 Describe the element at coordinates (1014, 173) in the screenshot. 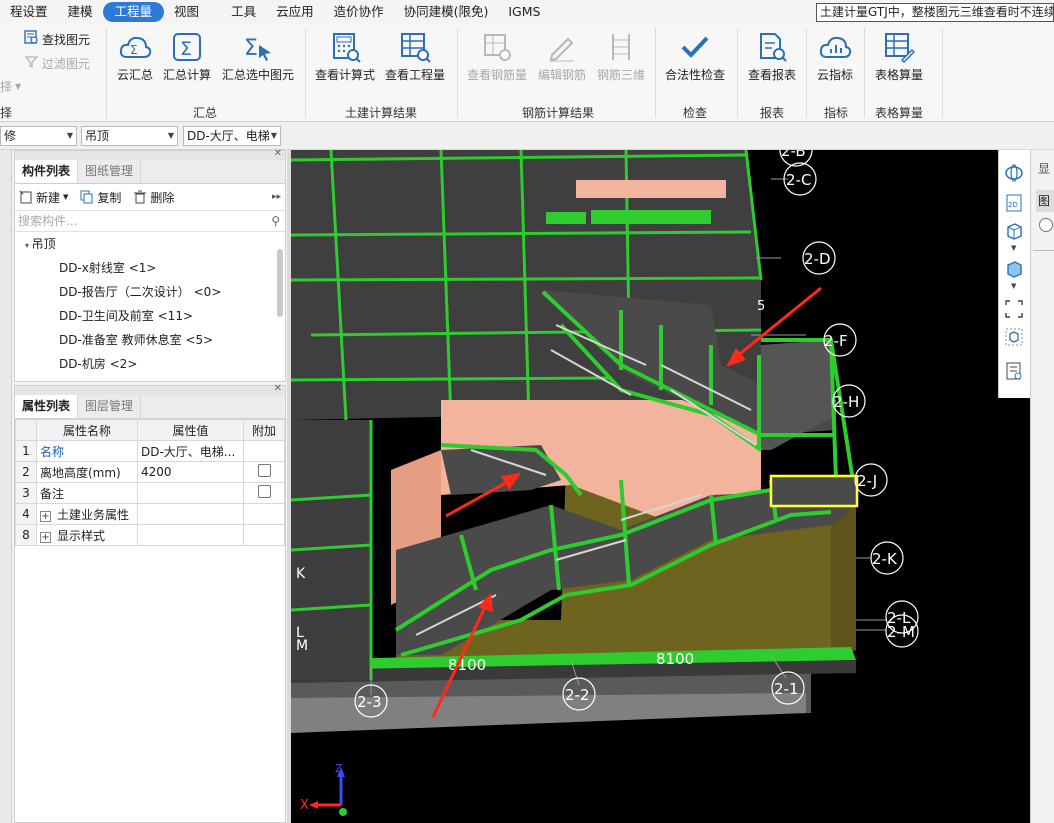

I see `dynamic-observe-button` at that location.